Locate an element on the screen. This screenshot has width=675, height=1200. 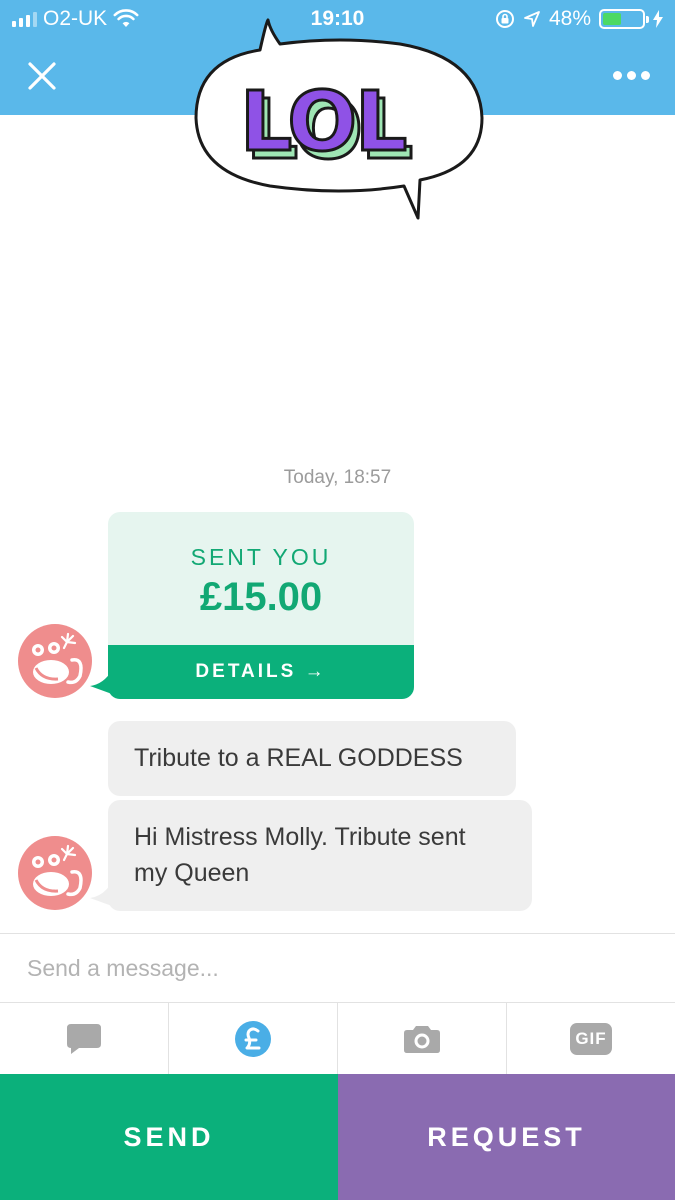
payment-sent-label: SENT YOU is located at coordinates (261, 557).